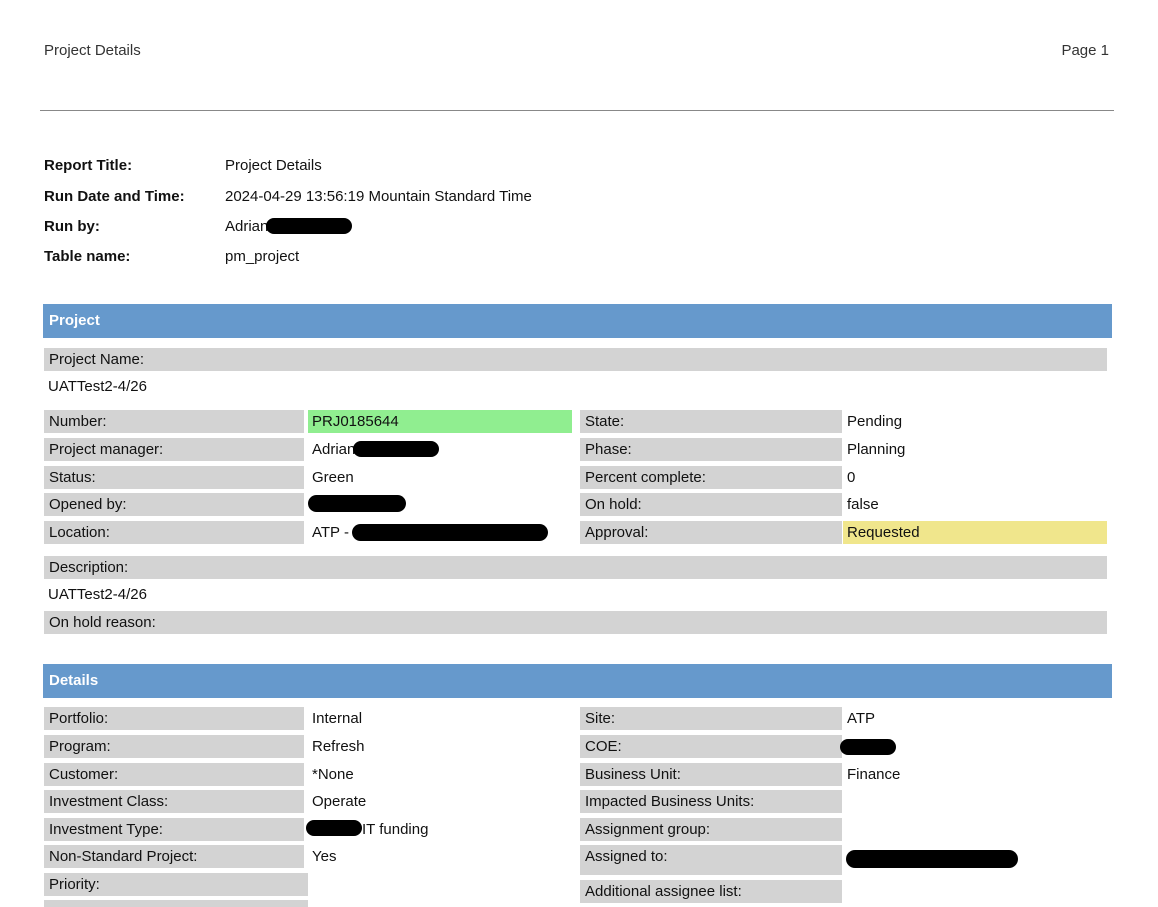 This screenshot has height=907, width=1158. Describe the element at coordinates (975, 504) in the screenshot. I see `on-hold-value: false` at that location.